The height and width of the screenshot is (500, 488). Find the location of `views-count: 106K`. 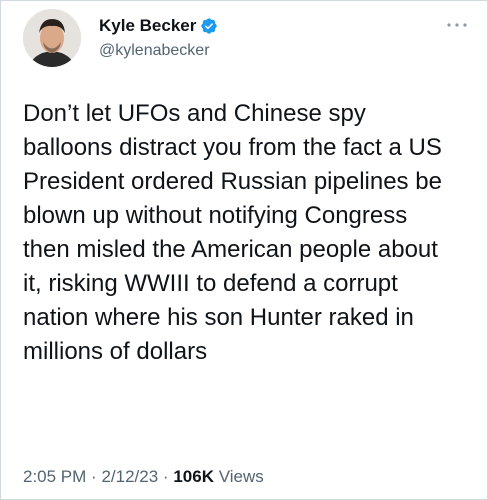

views-count: 106K is located at coordinates (193, 476).